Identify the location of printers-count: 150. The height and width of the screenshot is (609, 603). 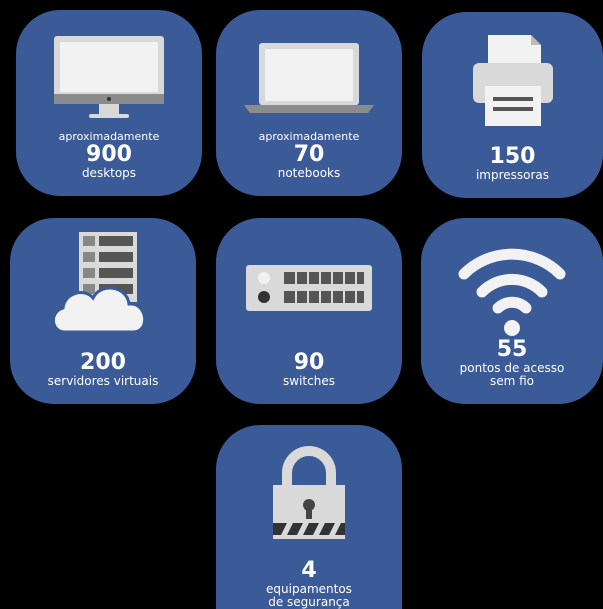
(512, 156).